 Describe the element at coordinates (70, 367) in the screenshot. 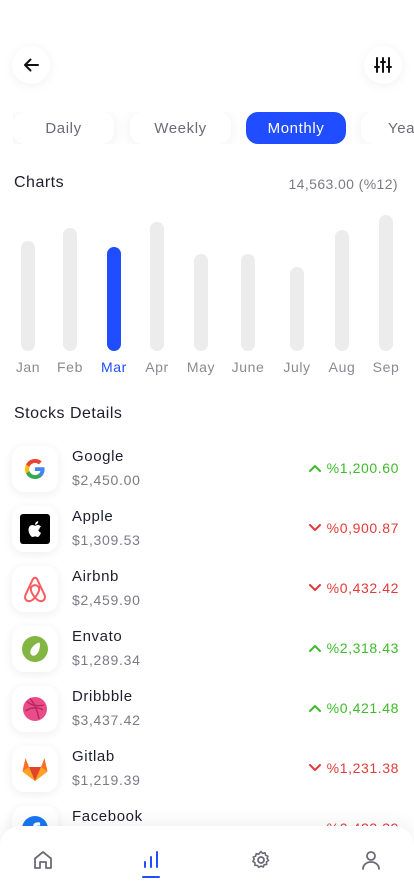

I see `chart-month-label: Feb` at that location.